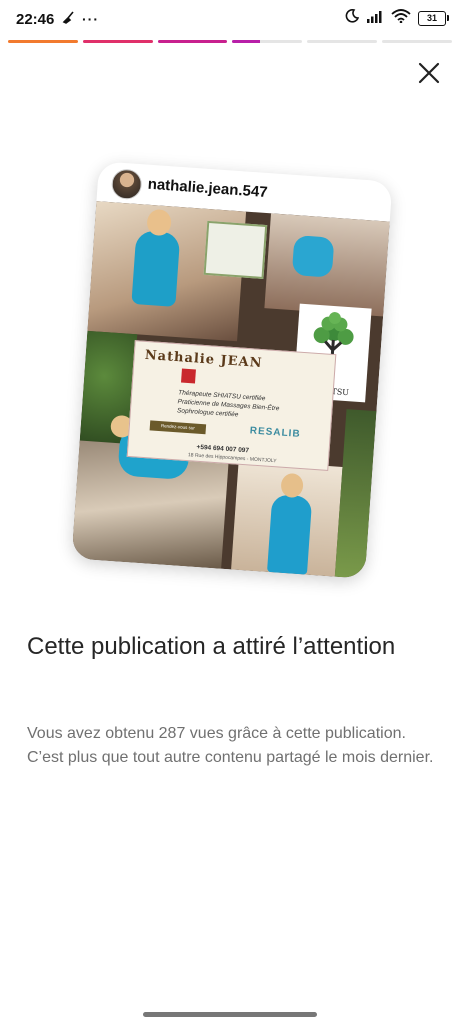 This screenshot has width=460, height=1024. Describe the element at coordinates (375, 19) in the screenshot. I see `signal-icon` at that location.